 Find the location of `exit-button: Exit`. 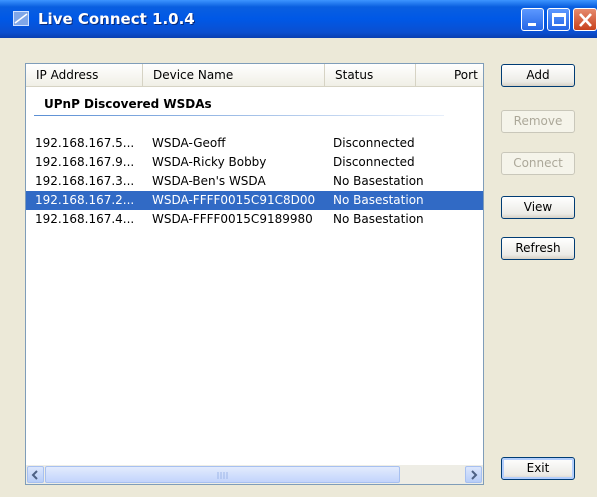

exit-button: Exit is located at coordinates (538, 468).